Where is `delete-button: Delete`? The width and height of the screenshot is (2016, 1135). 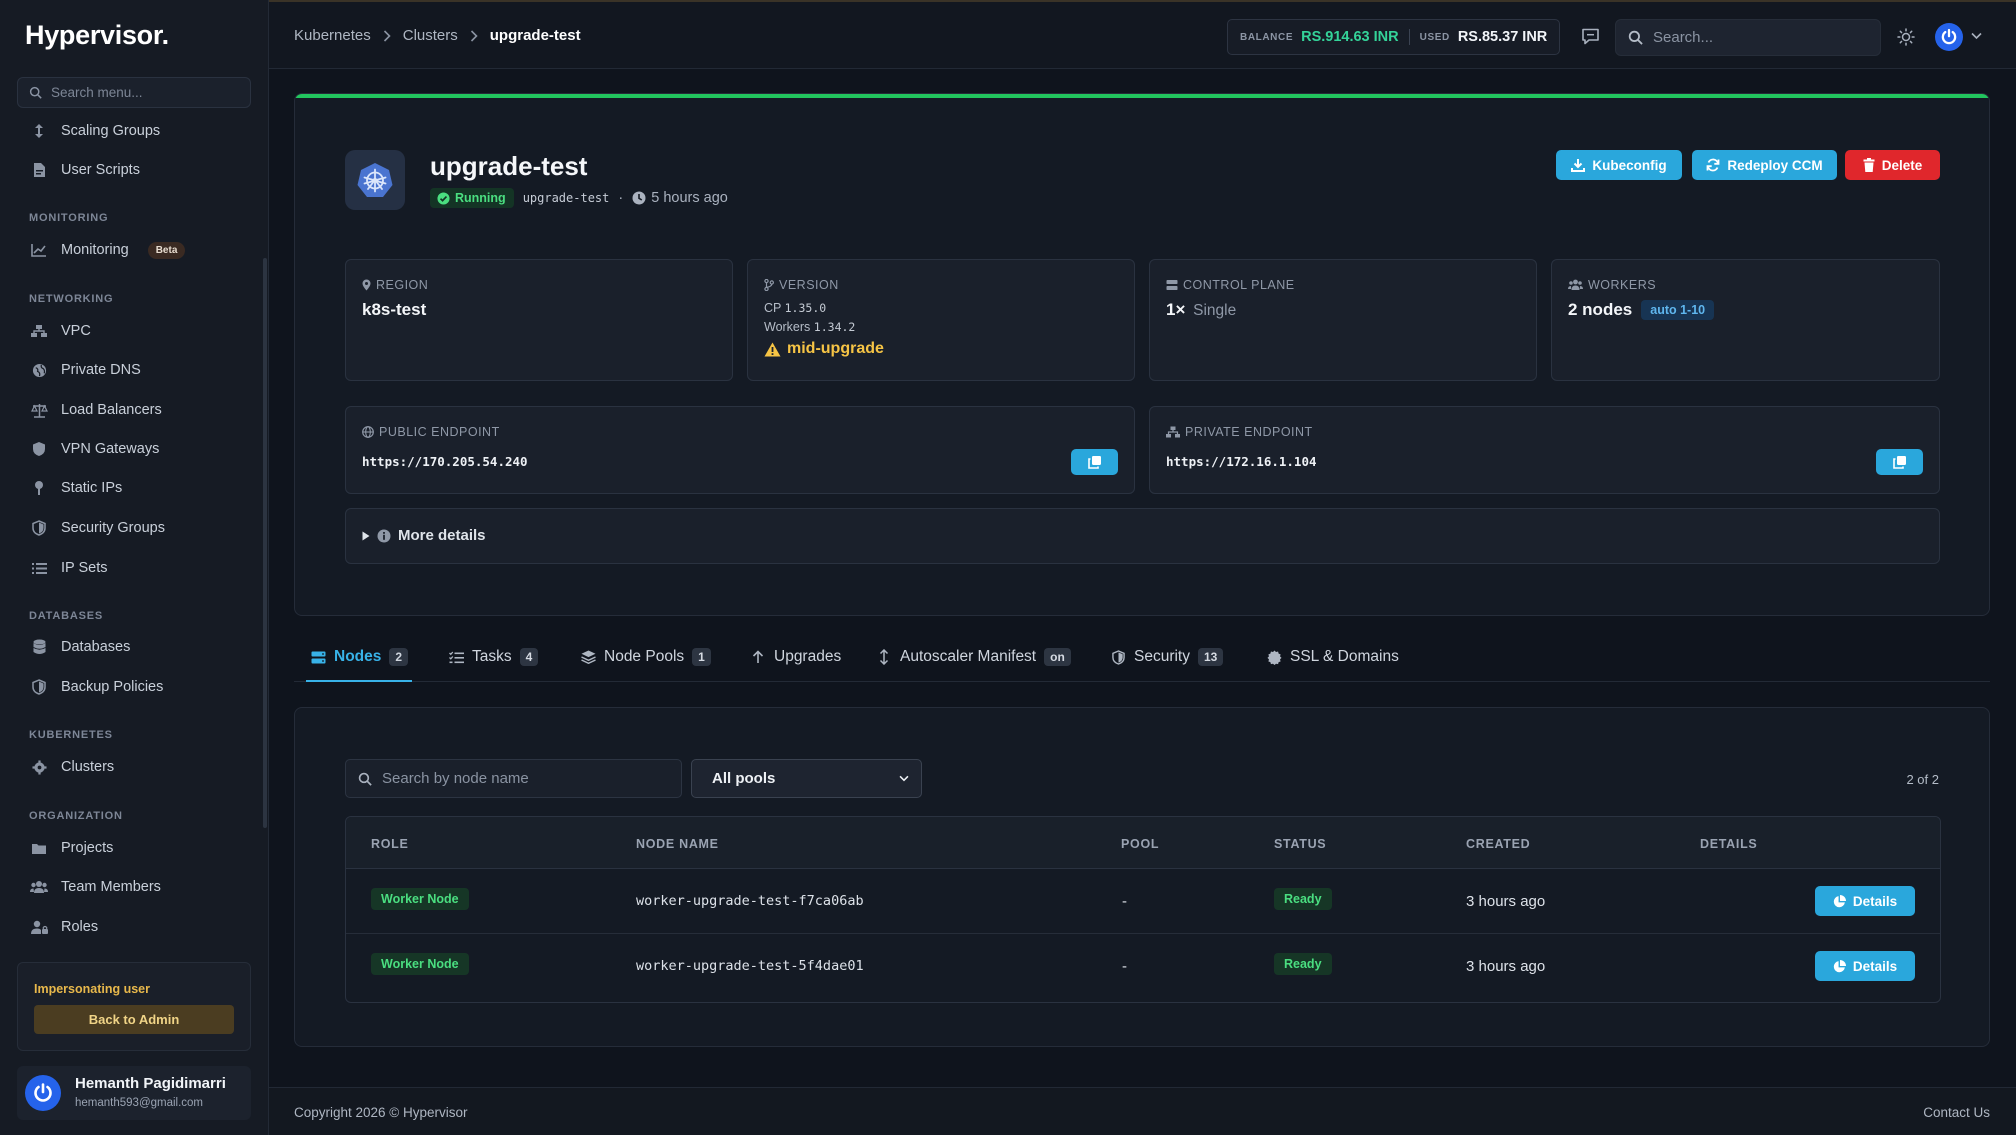 delete-button: Delete is located at coordinates (1892, 165).